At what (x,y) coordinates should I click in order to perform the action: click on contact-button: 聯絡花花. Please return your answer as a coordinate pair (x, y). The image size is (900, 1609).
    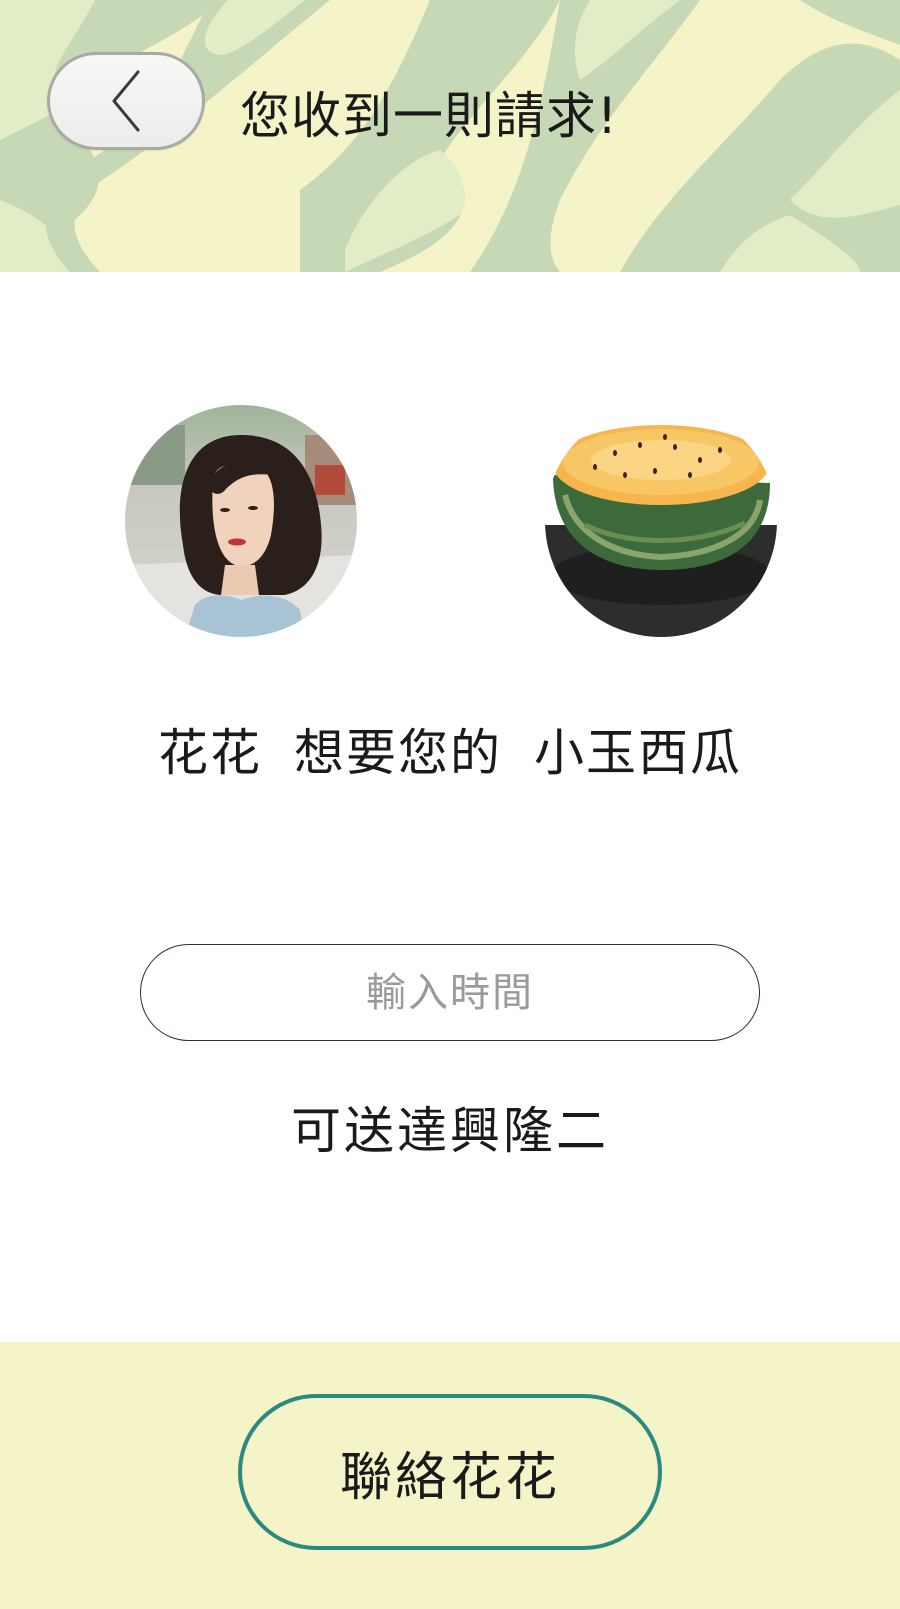
    Looking at the image, I should click on (450, 1472).